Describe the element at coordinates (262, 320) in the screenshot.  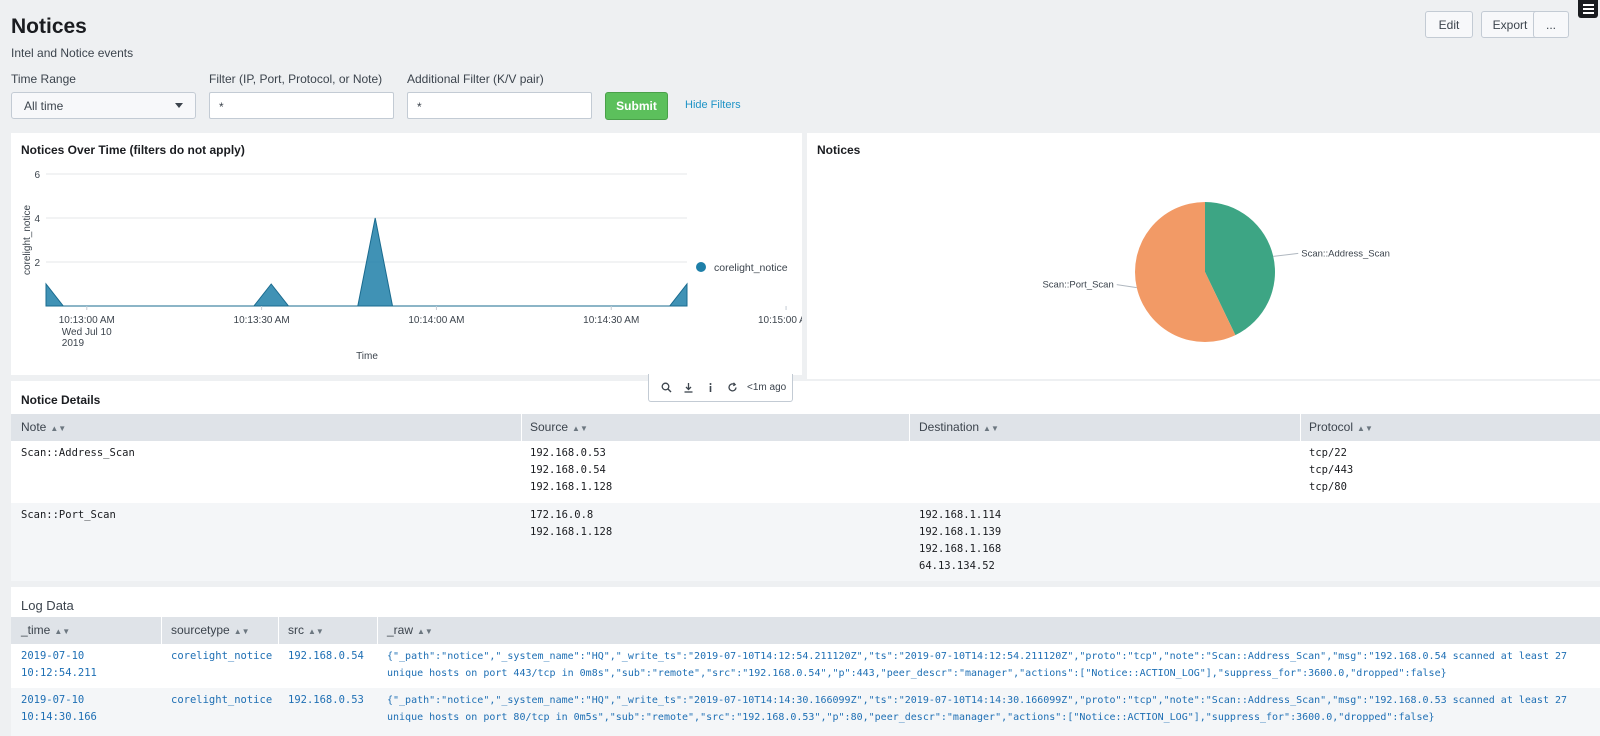
I see `x-tick-label: 10:13:30 AM` at that location.